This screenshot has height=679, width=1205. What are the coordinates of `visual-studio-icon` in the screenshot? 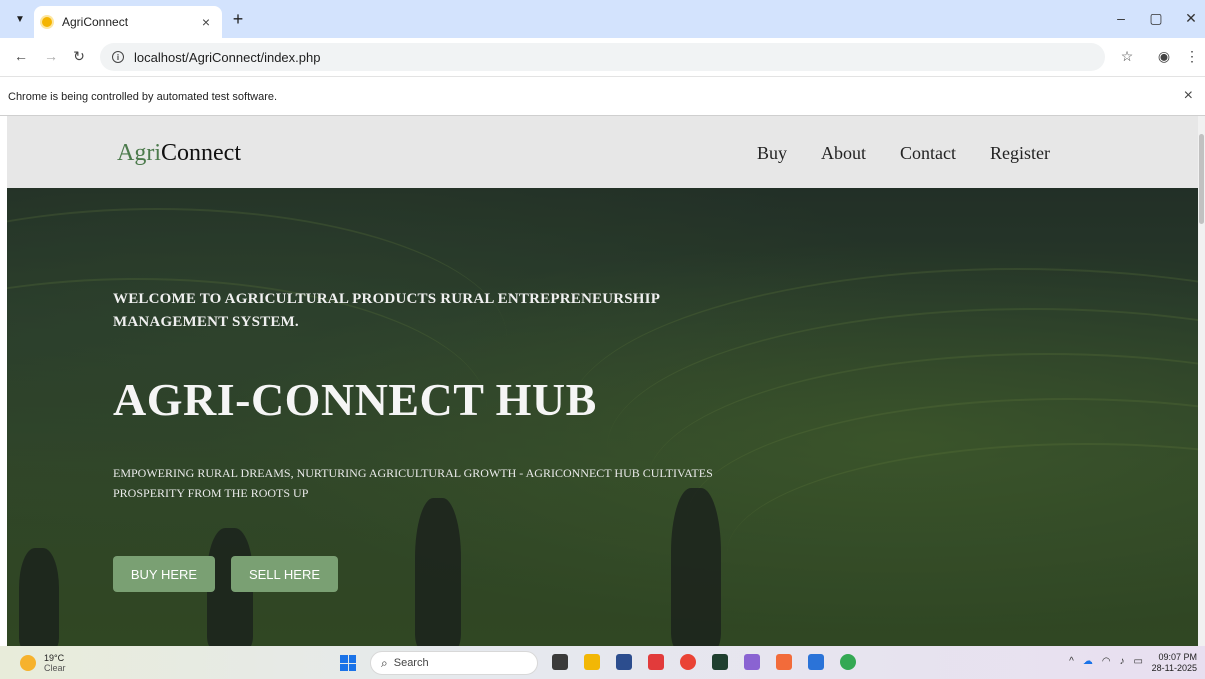 It's located at (752, 662).